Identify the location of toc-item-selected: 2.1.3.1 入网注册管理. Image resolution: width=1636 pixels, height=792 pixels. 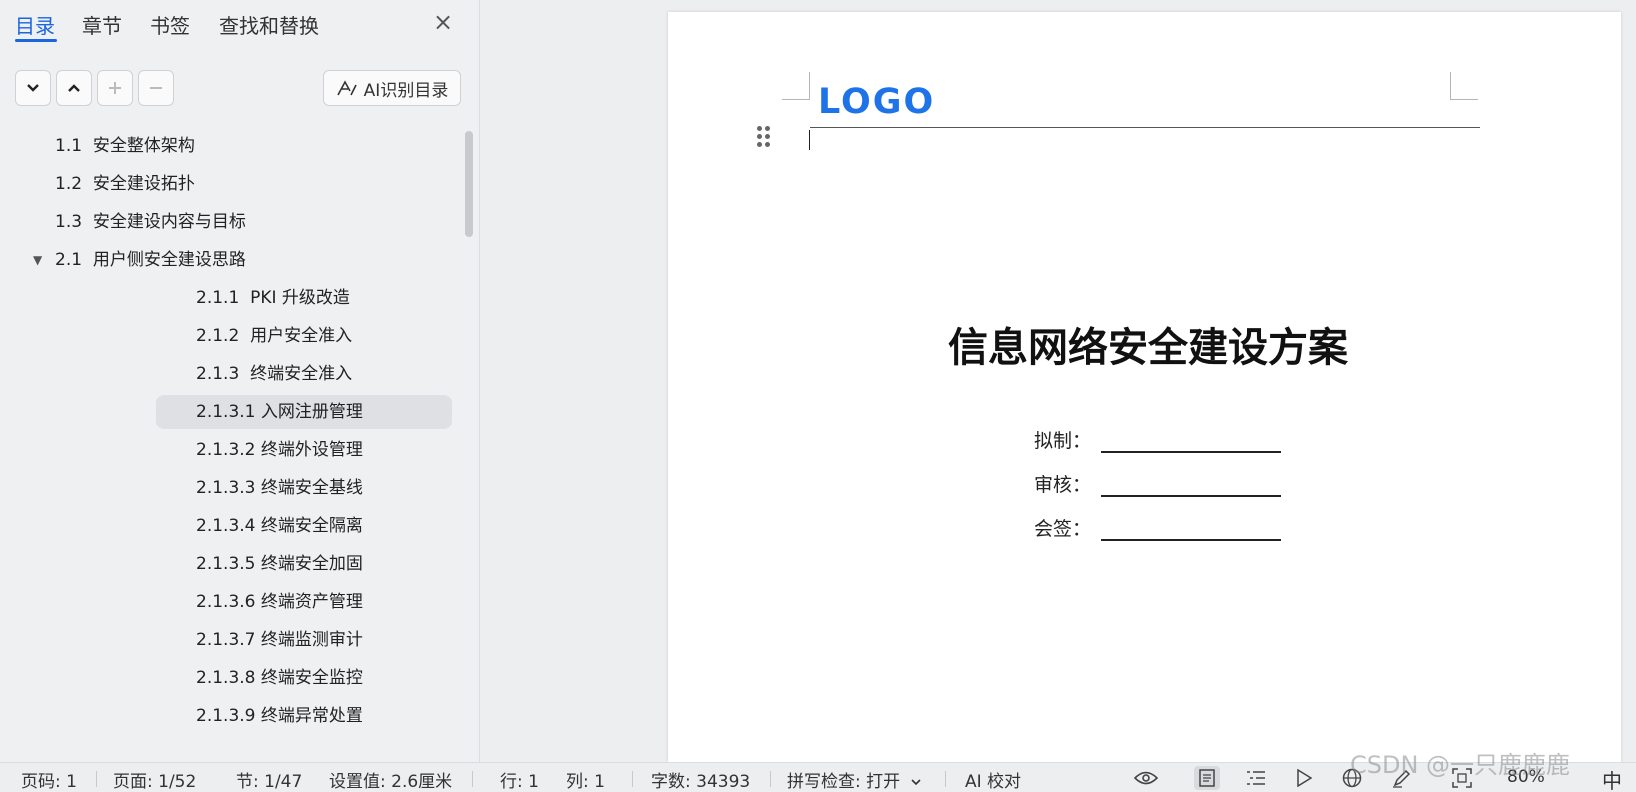
(304, 412).